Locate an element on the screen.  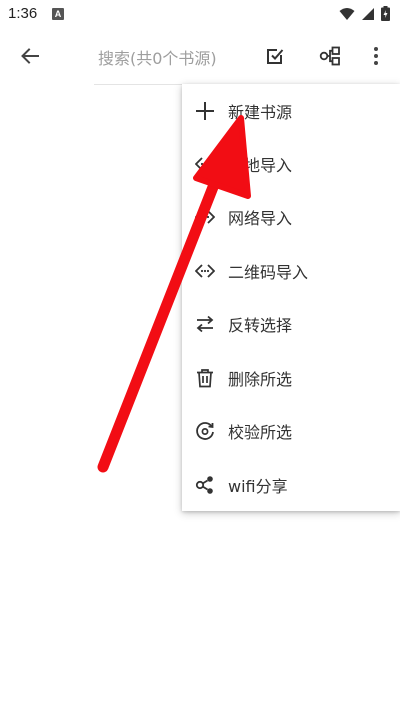
menu-item-invert-selection: 反转选择 is located at coordinates (291, 323).